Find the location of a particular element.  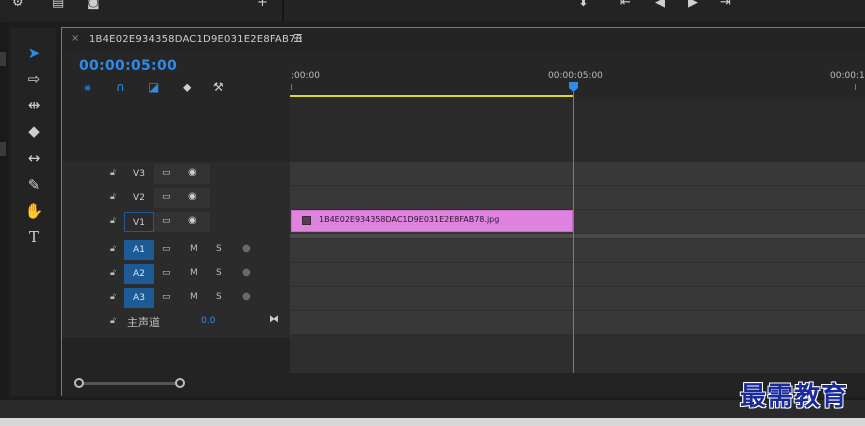

clip-name: 1B4E02E934358DAC1D9E031E2E8FAB78.jpg is located at coordinates (409, 219).